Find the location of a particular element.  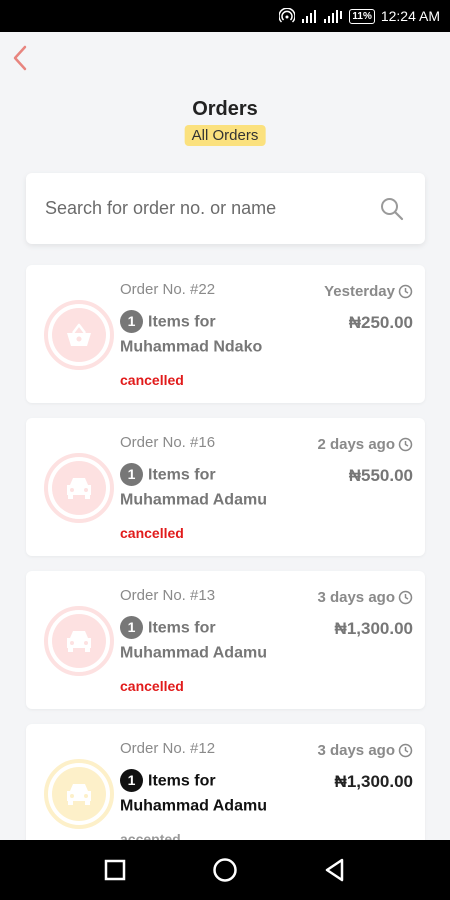

order-date-text: Yesterday is located at coordinates (359, 291).